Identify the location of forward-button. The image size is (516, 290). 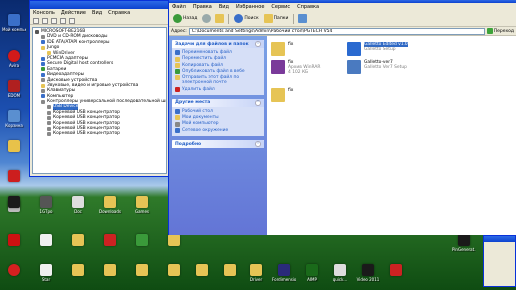
(206, 19).